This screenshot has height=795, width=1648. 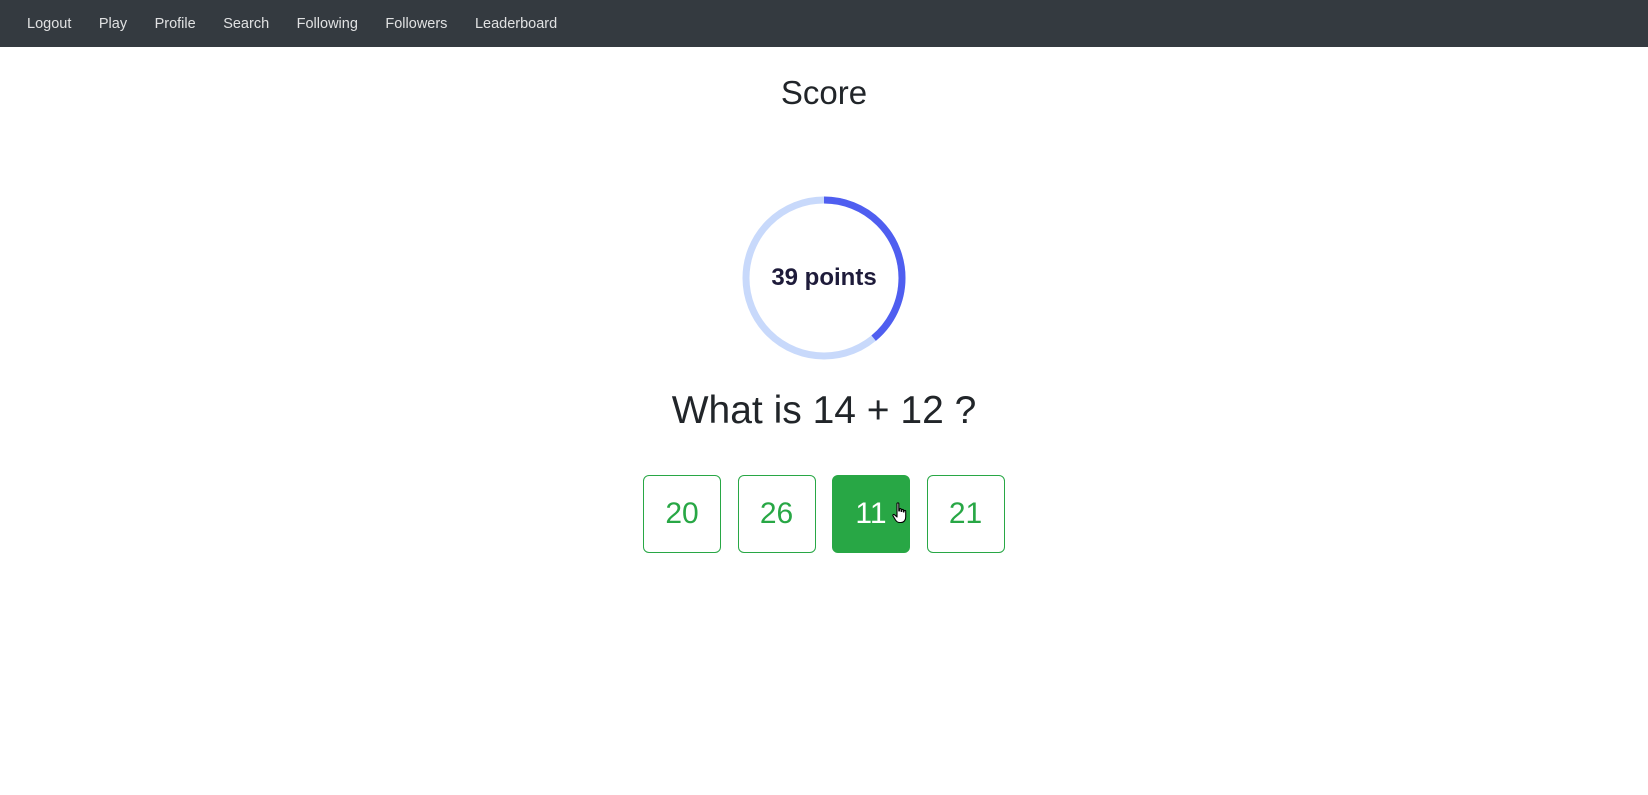 I want to click on nav-link-following: Following, so click(x=327, y=24).